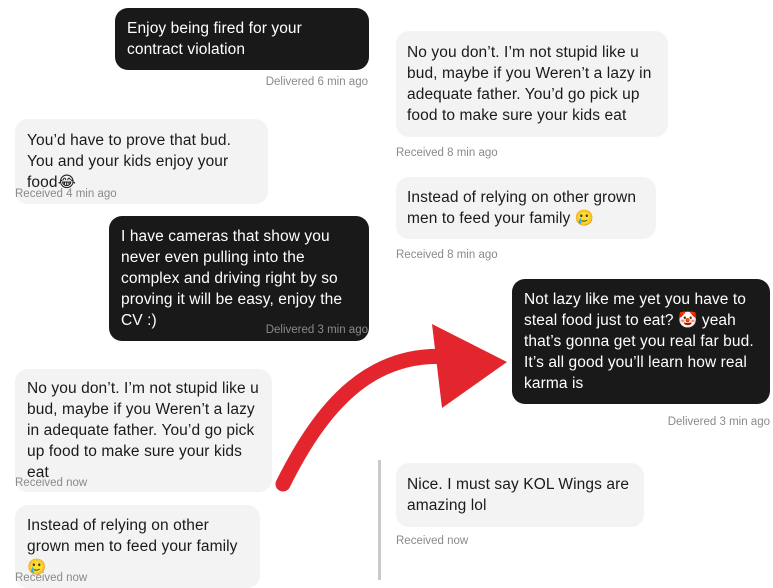 The width and height of the screenshot is (773, 588). Describe the element at coordinates (316, 82) in the screenshot. I see `message-status: Delivered 6 min ago` at that location.